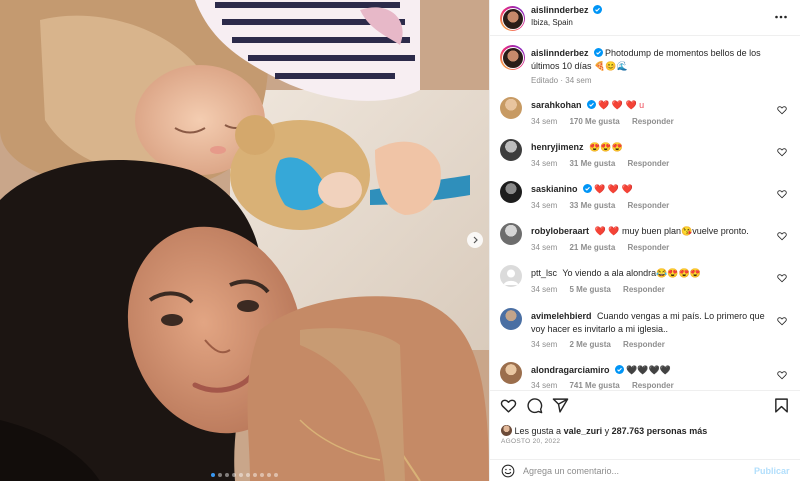  I want to click on emoji-icon, so click(508, 471).